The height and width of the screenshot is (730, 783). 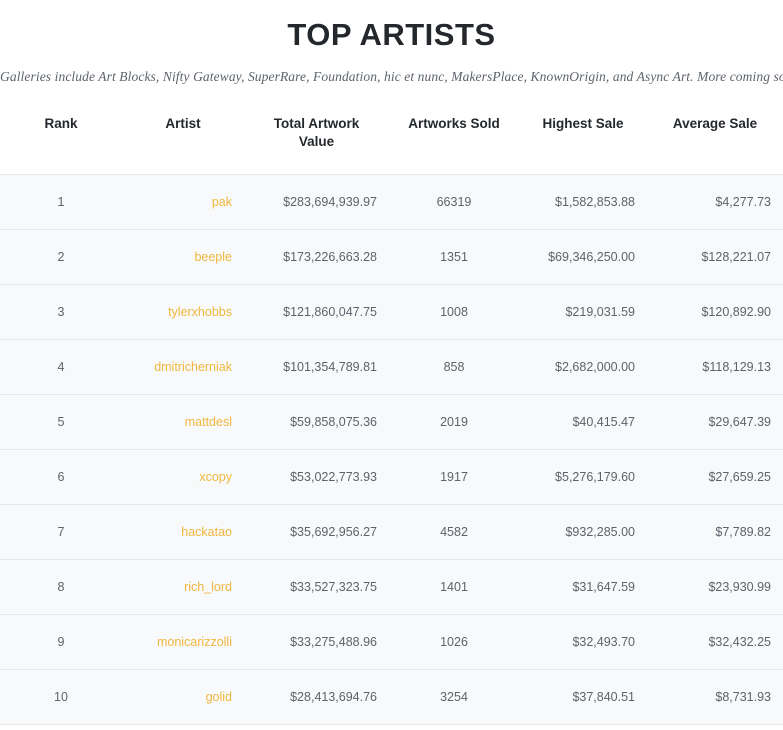 What do you see at coordinates (61, 696) in the screenshot?
I see `cell-rank: 10` at bounding box center [61, 696].